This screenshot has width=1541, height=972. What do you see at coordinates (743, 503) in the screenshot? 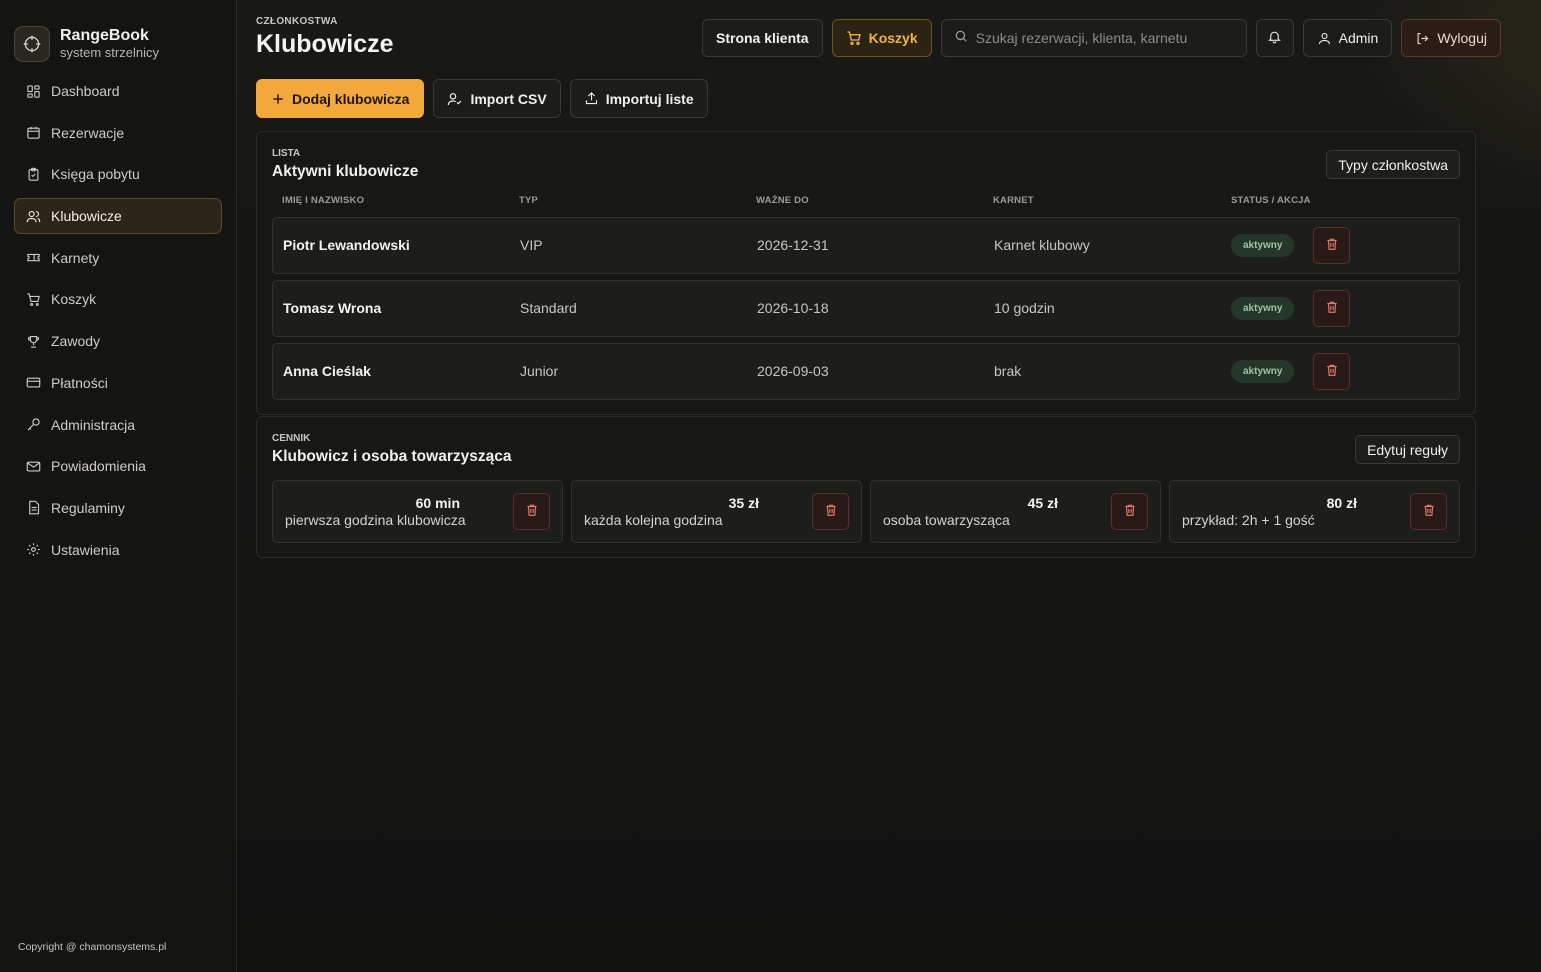
I see `price-amount: 35 zł` at bounding box center [743, 503].